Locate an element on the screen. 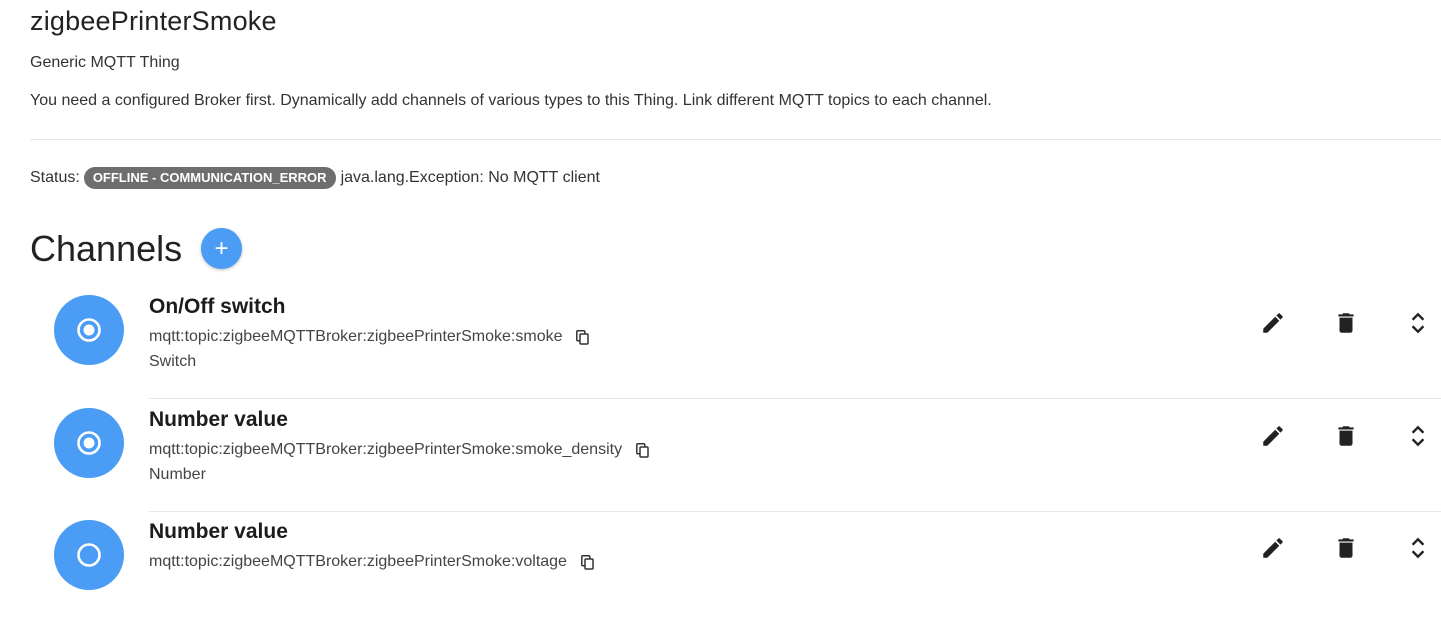 This screenshot has height=624, width=1441. plus-icon: + is located at coordinates (221, 248).